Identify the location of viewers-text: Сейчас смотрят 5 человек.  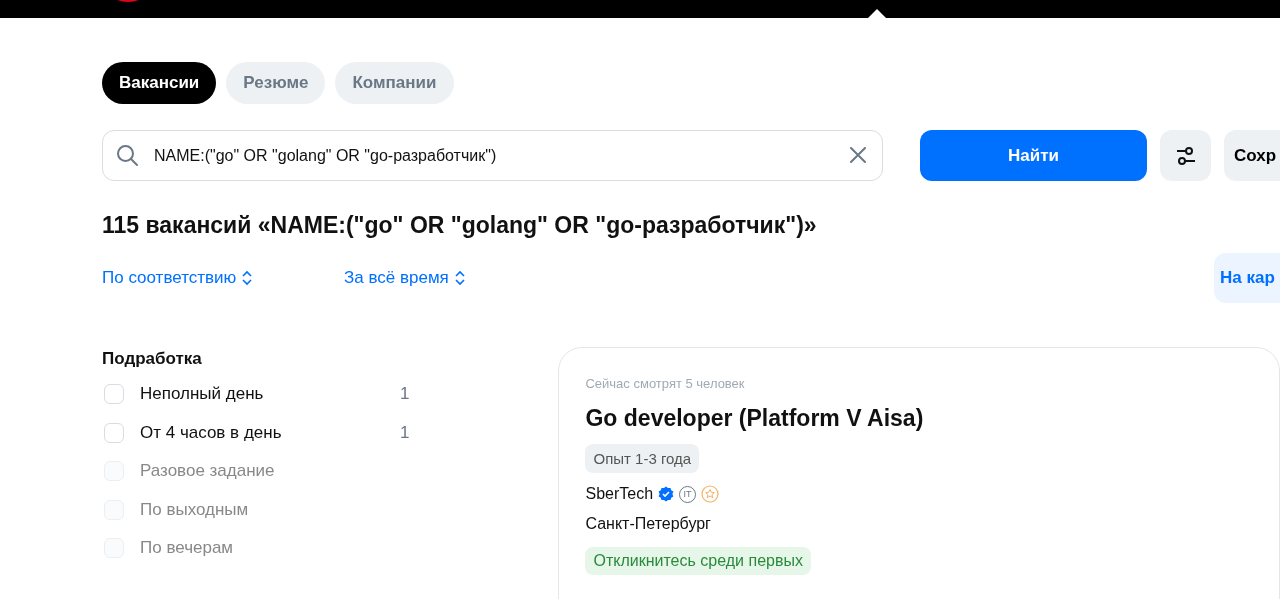
(665, 383).